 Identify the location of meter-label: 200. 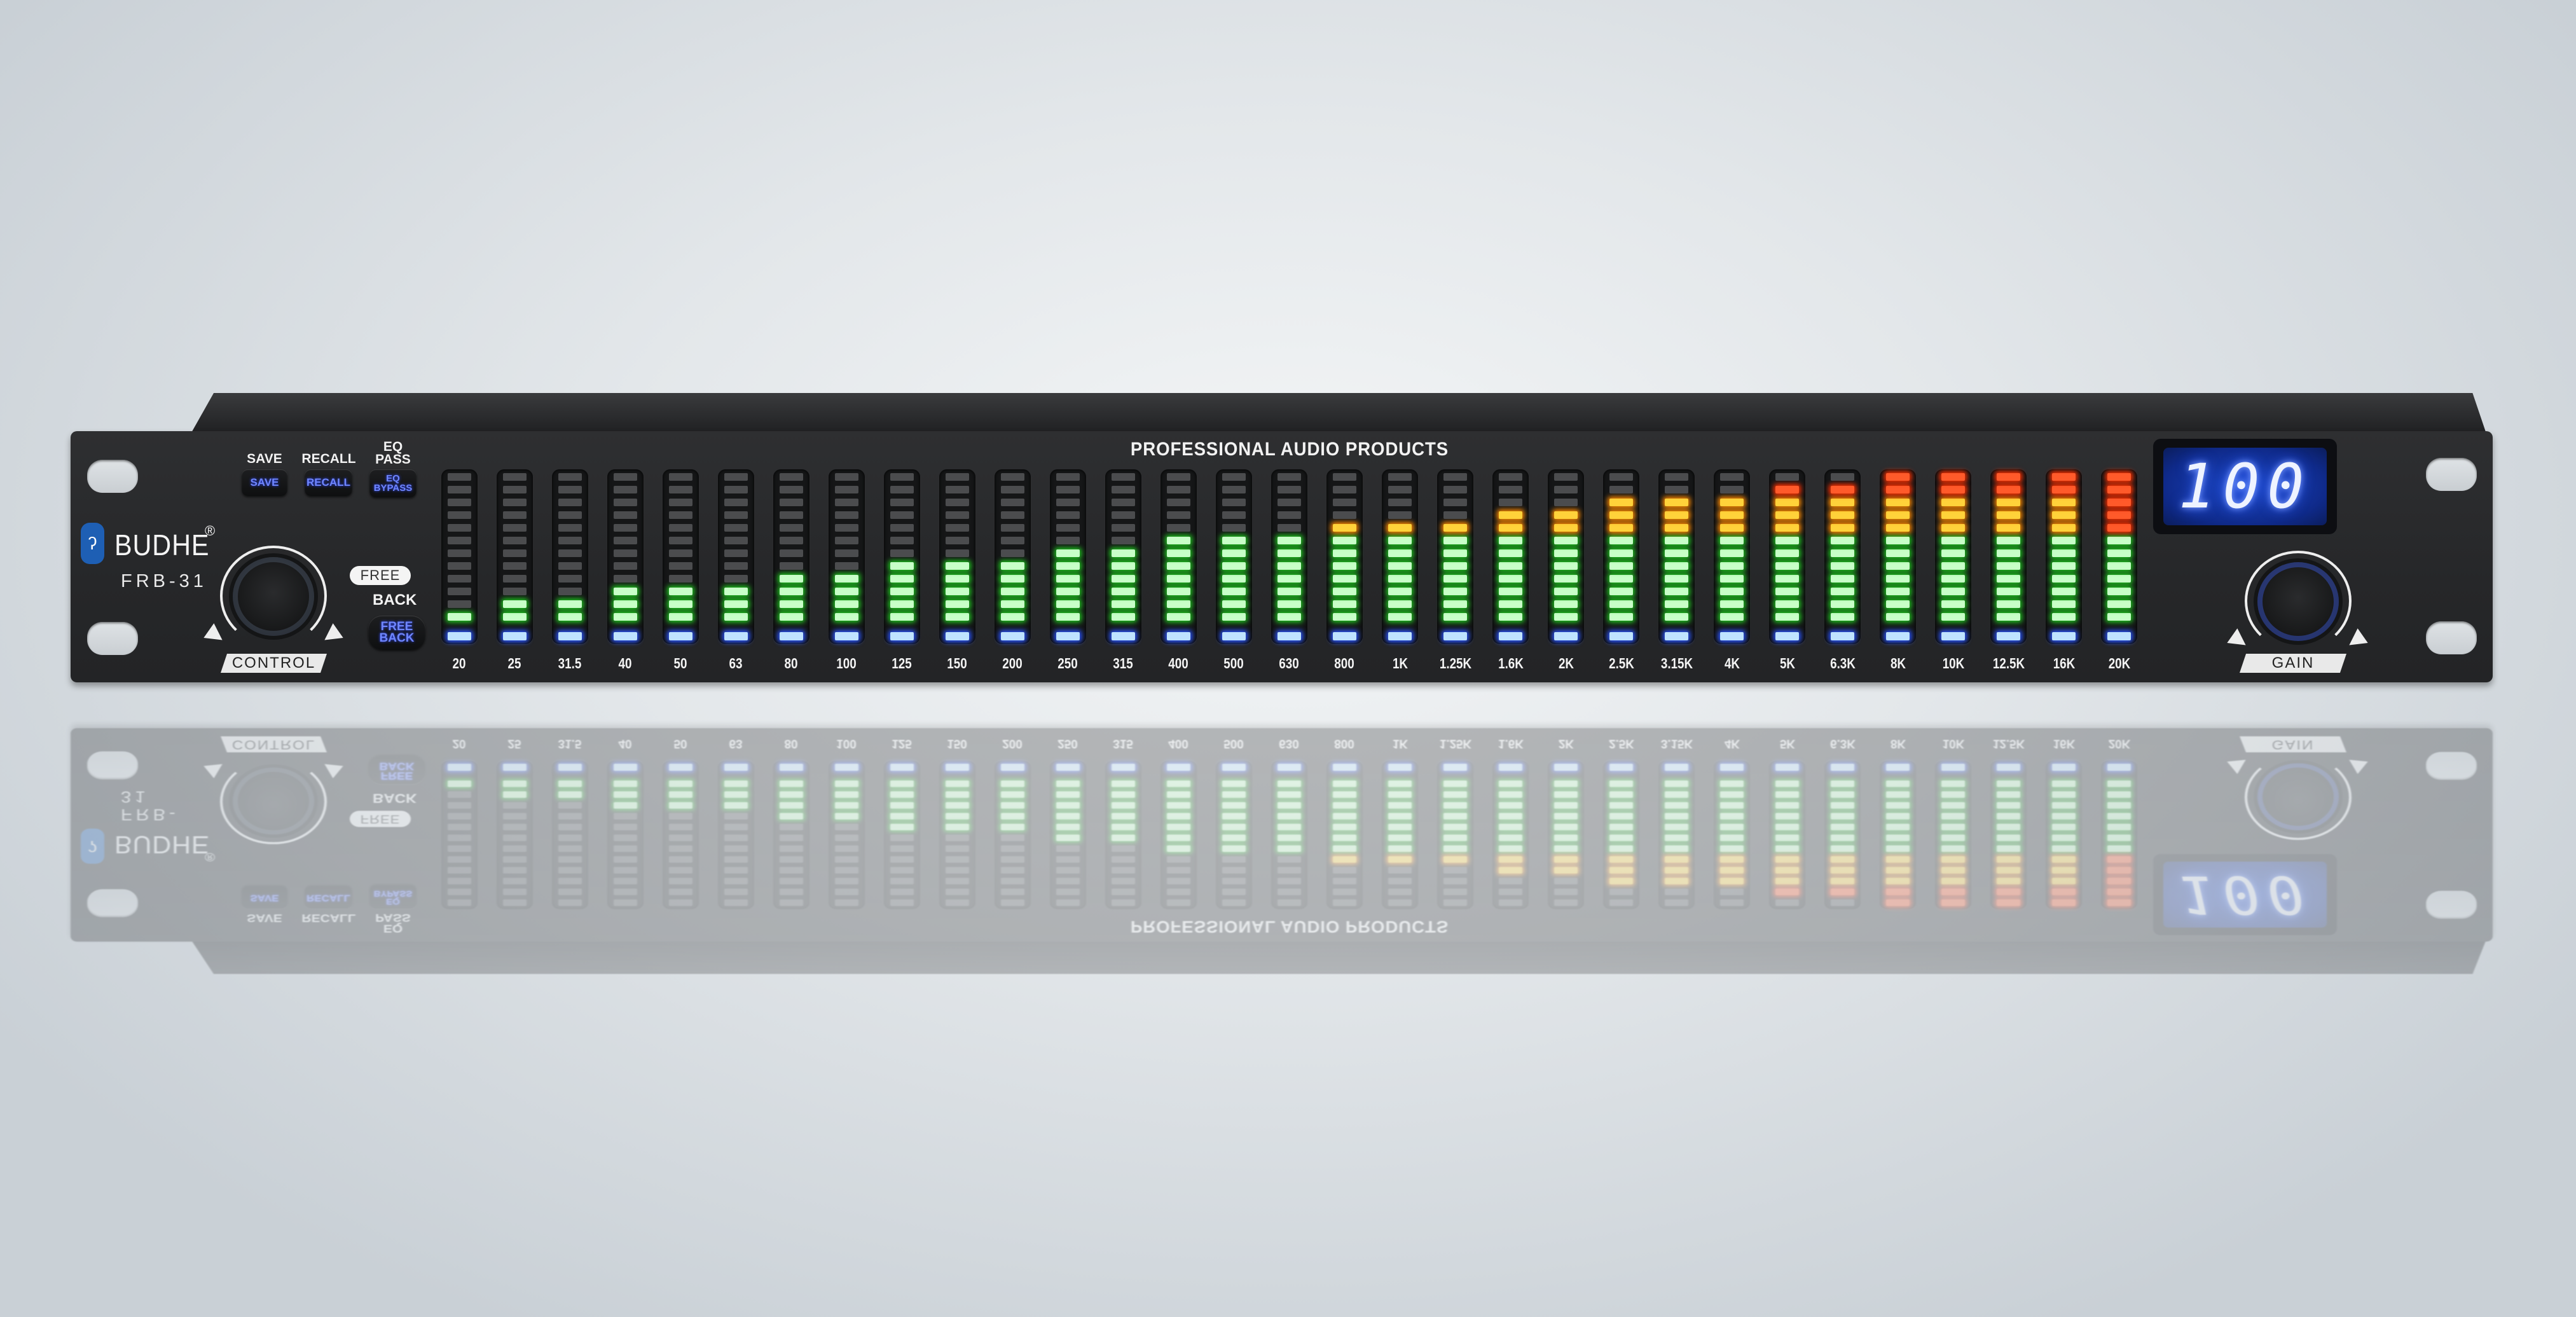
(1013, 663).